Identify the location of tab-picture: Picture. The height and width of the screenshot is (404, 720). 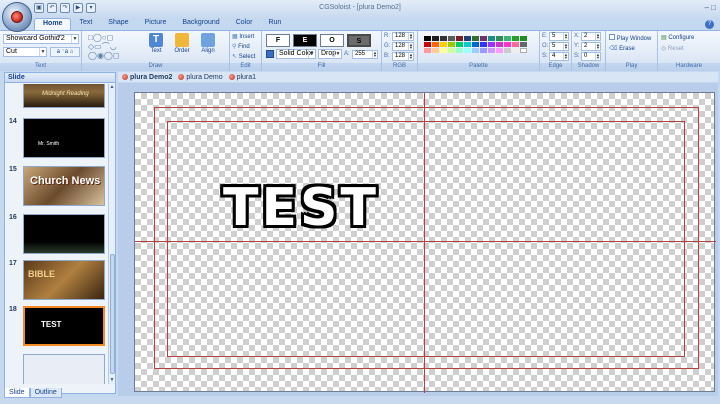
(156, 24).